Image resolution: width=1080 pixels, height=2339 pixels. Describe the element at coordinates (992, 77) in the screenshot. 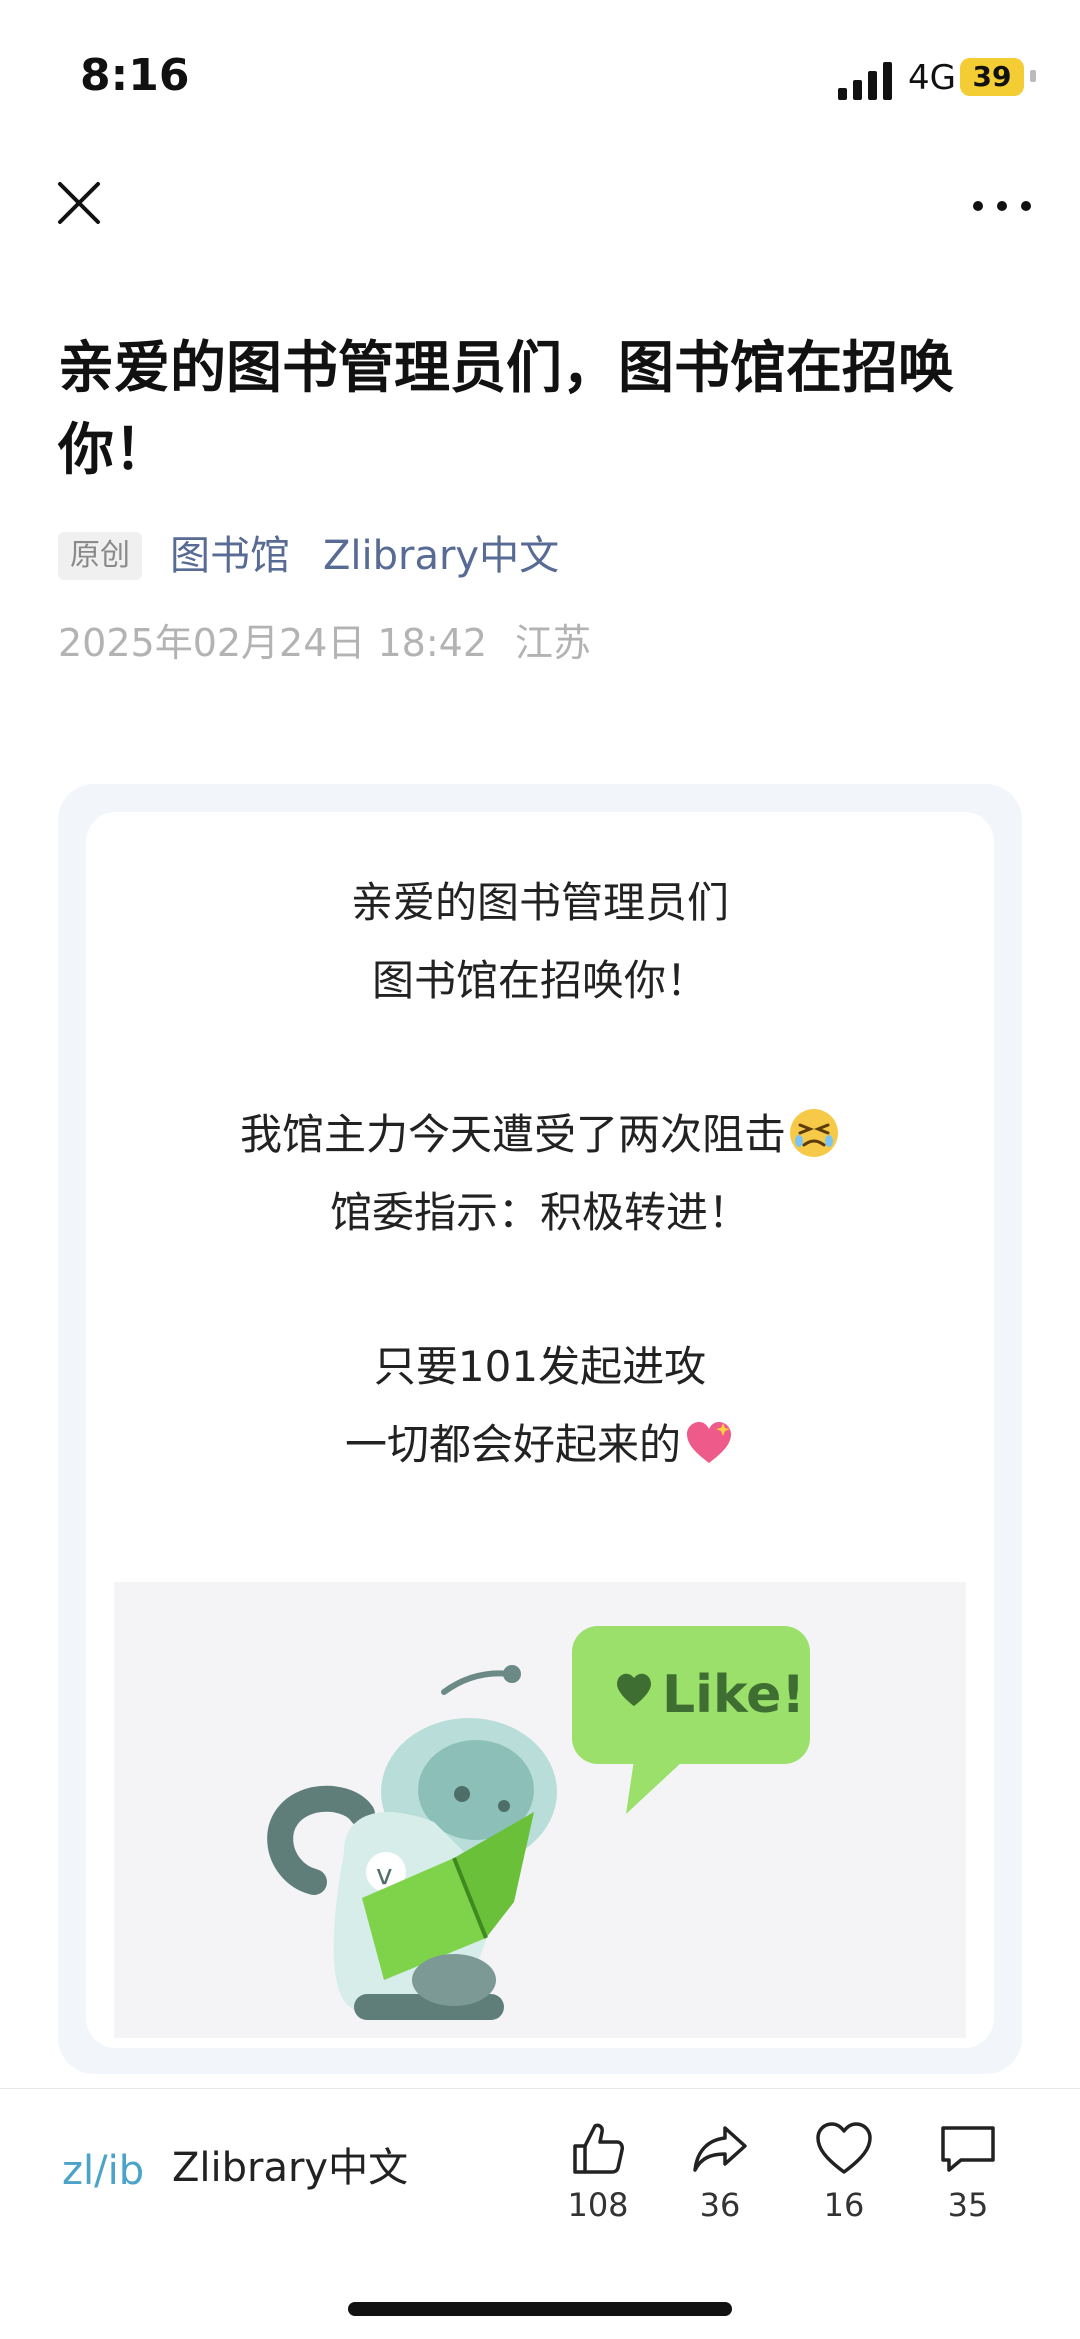

I see `battery-level: 39` at that location.